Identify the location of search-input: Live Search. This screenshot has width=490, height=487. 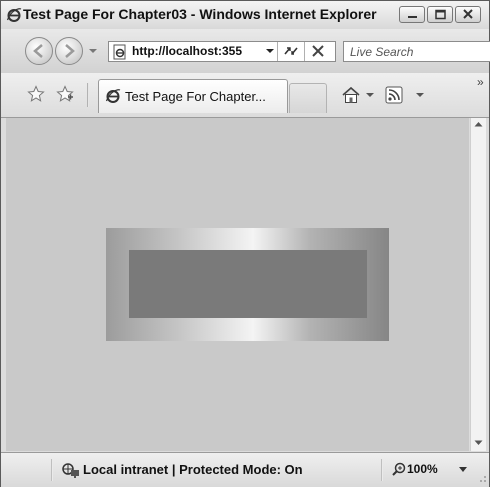
(381, 52).